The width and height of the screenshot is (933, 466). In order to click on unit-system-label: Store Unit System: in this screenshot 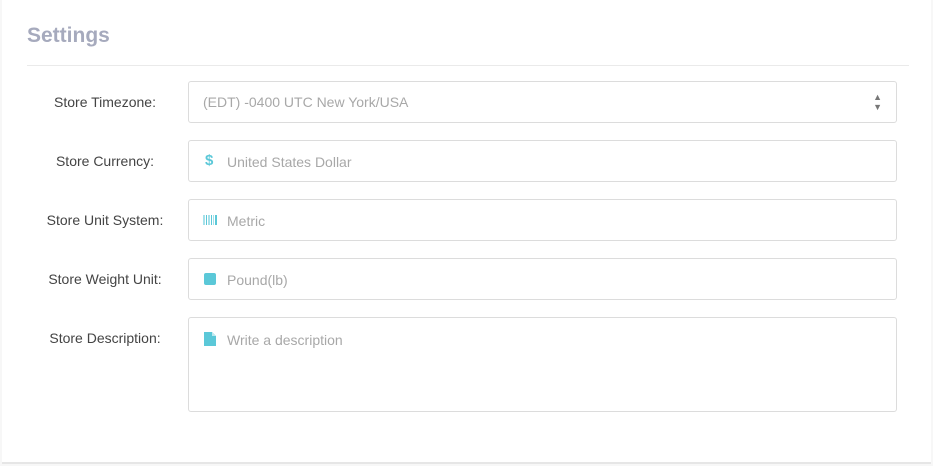, I will do `click(105, 220)`.